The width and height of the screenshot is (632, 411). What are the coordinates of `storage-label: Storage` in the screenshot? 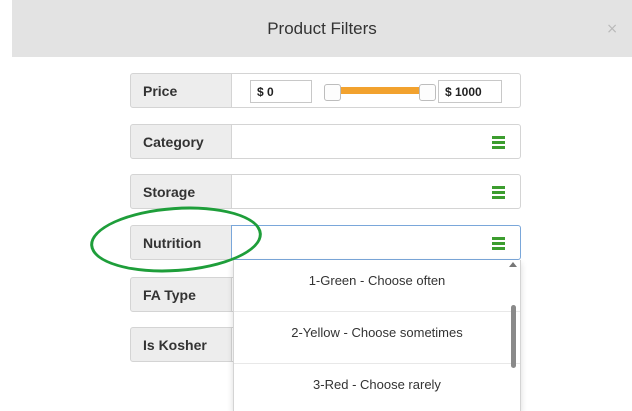 It's located at (181, 191).